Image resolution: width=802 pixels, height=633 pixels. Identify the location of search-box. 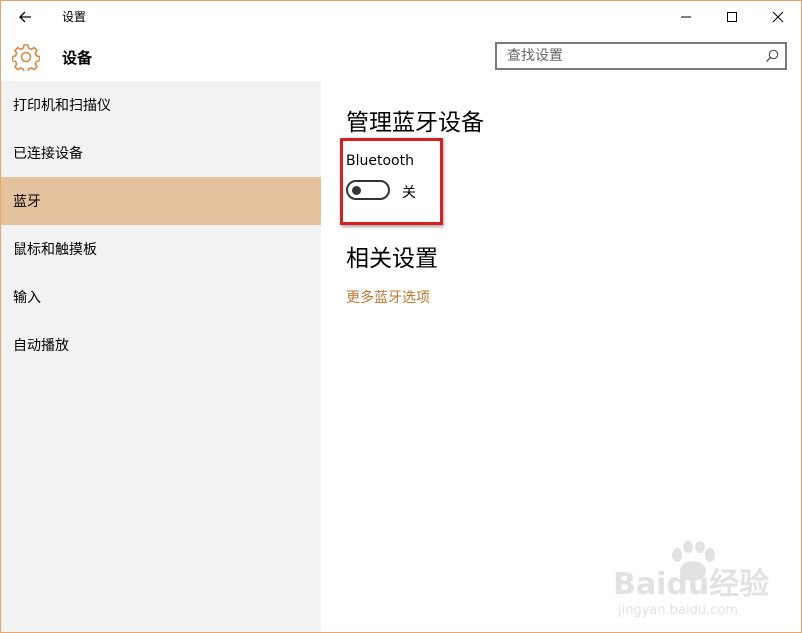
(641, 56).